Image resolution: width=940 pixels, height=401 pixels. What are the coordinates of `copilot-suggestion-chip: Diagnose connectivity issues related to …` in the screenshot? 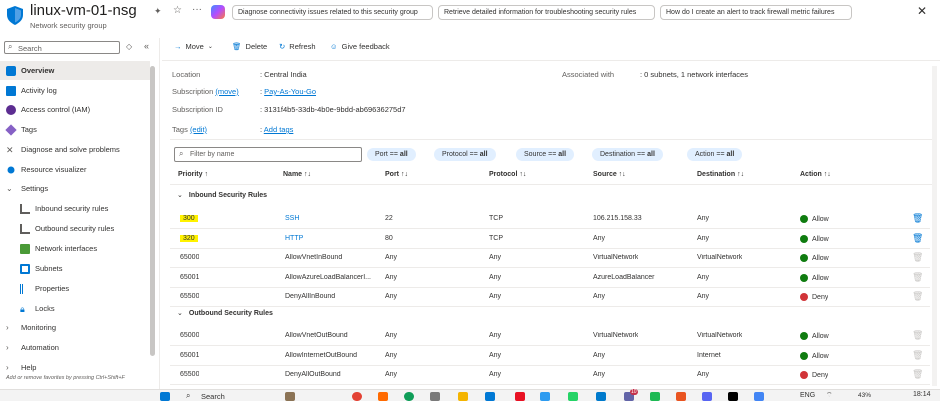 It's located at (332, 12).